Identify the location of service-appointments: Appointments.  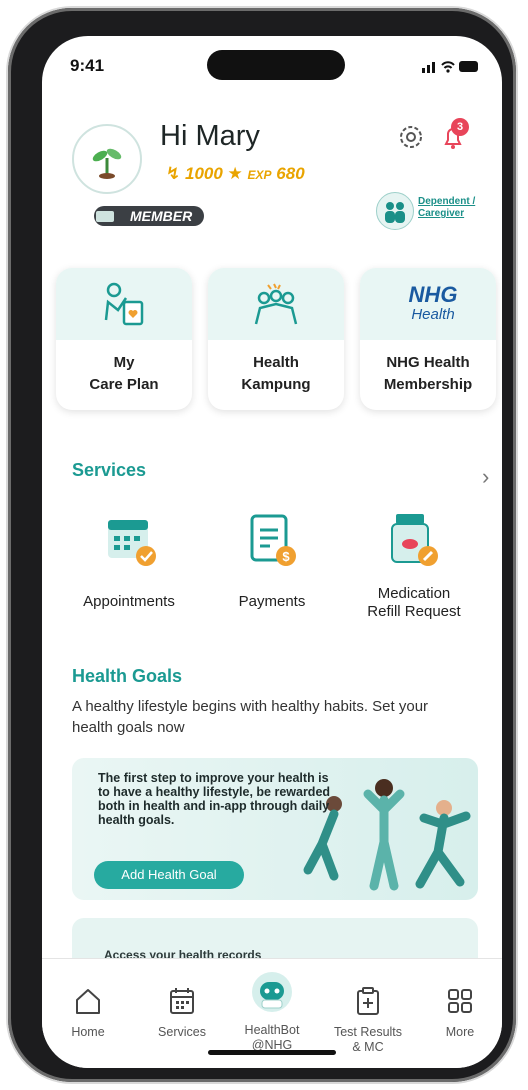
(129, 560).